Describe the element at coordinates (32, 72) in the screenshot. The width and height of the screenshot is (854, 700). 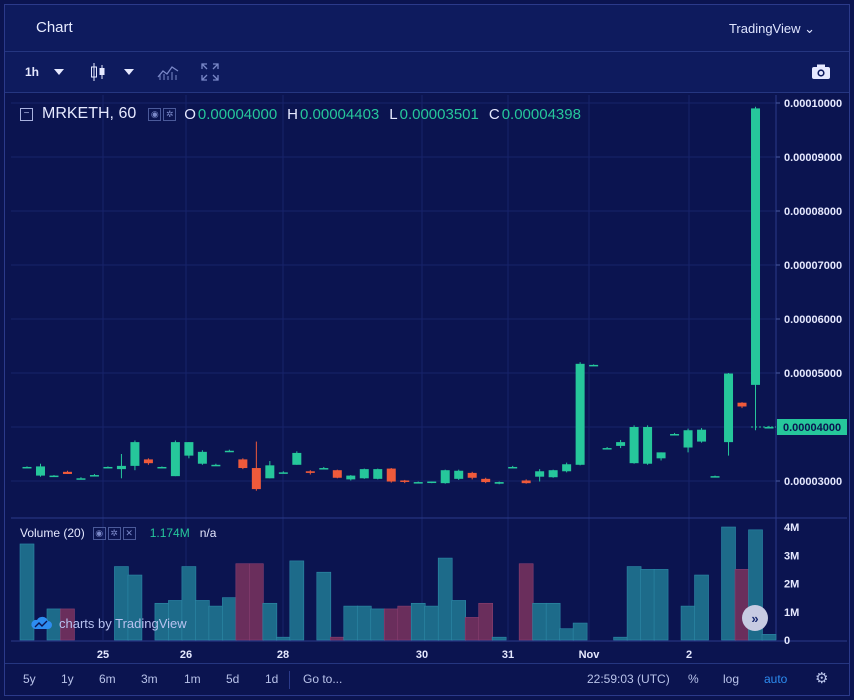
I see `interval-button: 1h` at that location.